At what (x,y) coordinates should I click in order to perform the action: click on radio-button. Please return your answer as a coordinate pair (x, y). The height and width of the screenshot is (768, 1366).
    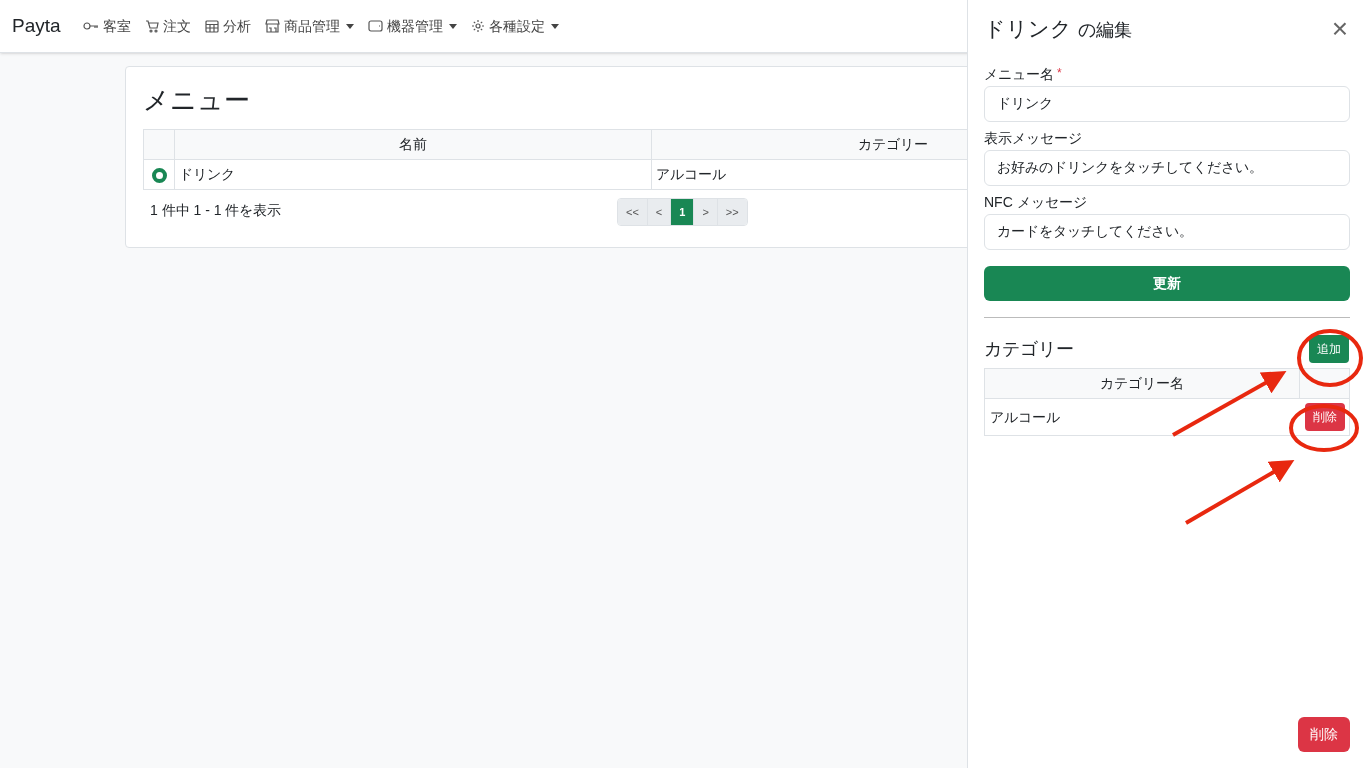
    Looking at the image, I should click on (159, 175).